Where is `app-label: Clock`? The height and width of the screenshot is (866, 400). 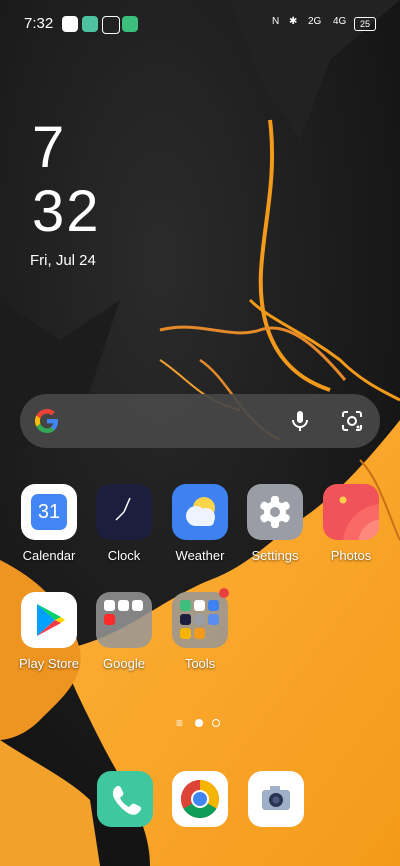 app-label: Clock is located at coordinates (124, 555).